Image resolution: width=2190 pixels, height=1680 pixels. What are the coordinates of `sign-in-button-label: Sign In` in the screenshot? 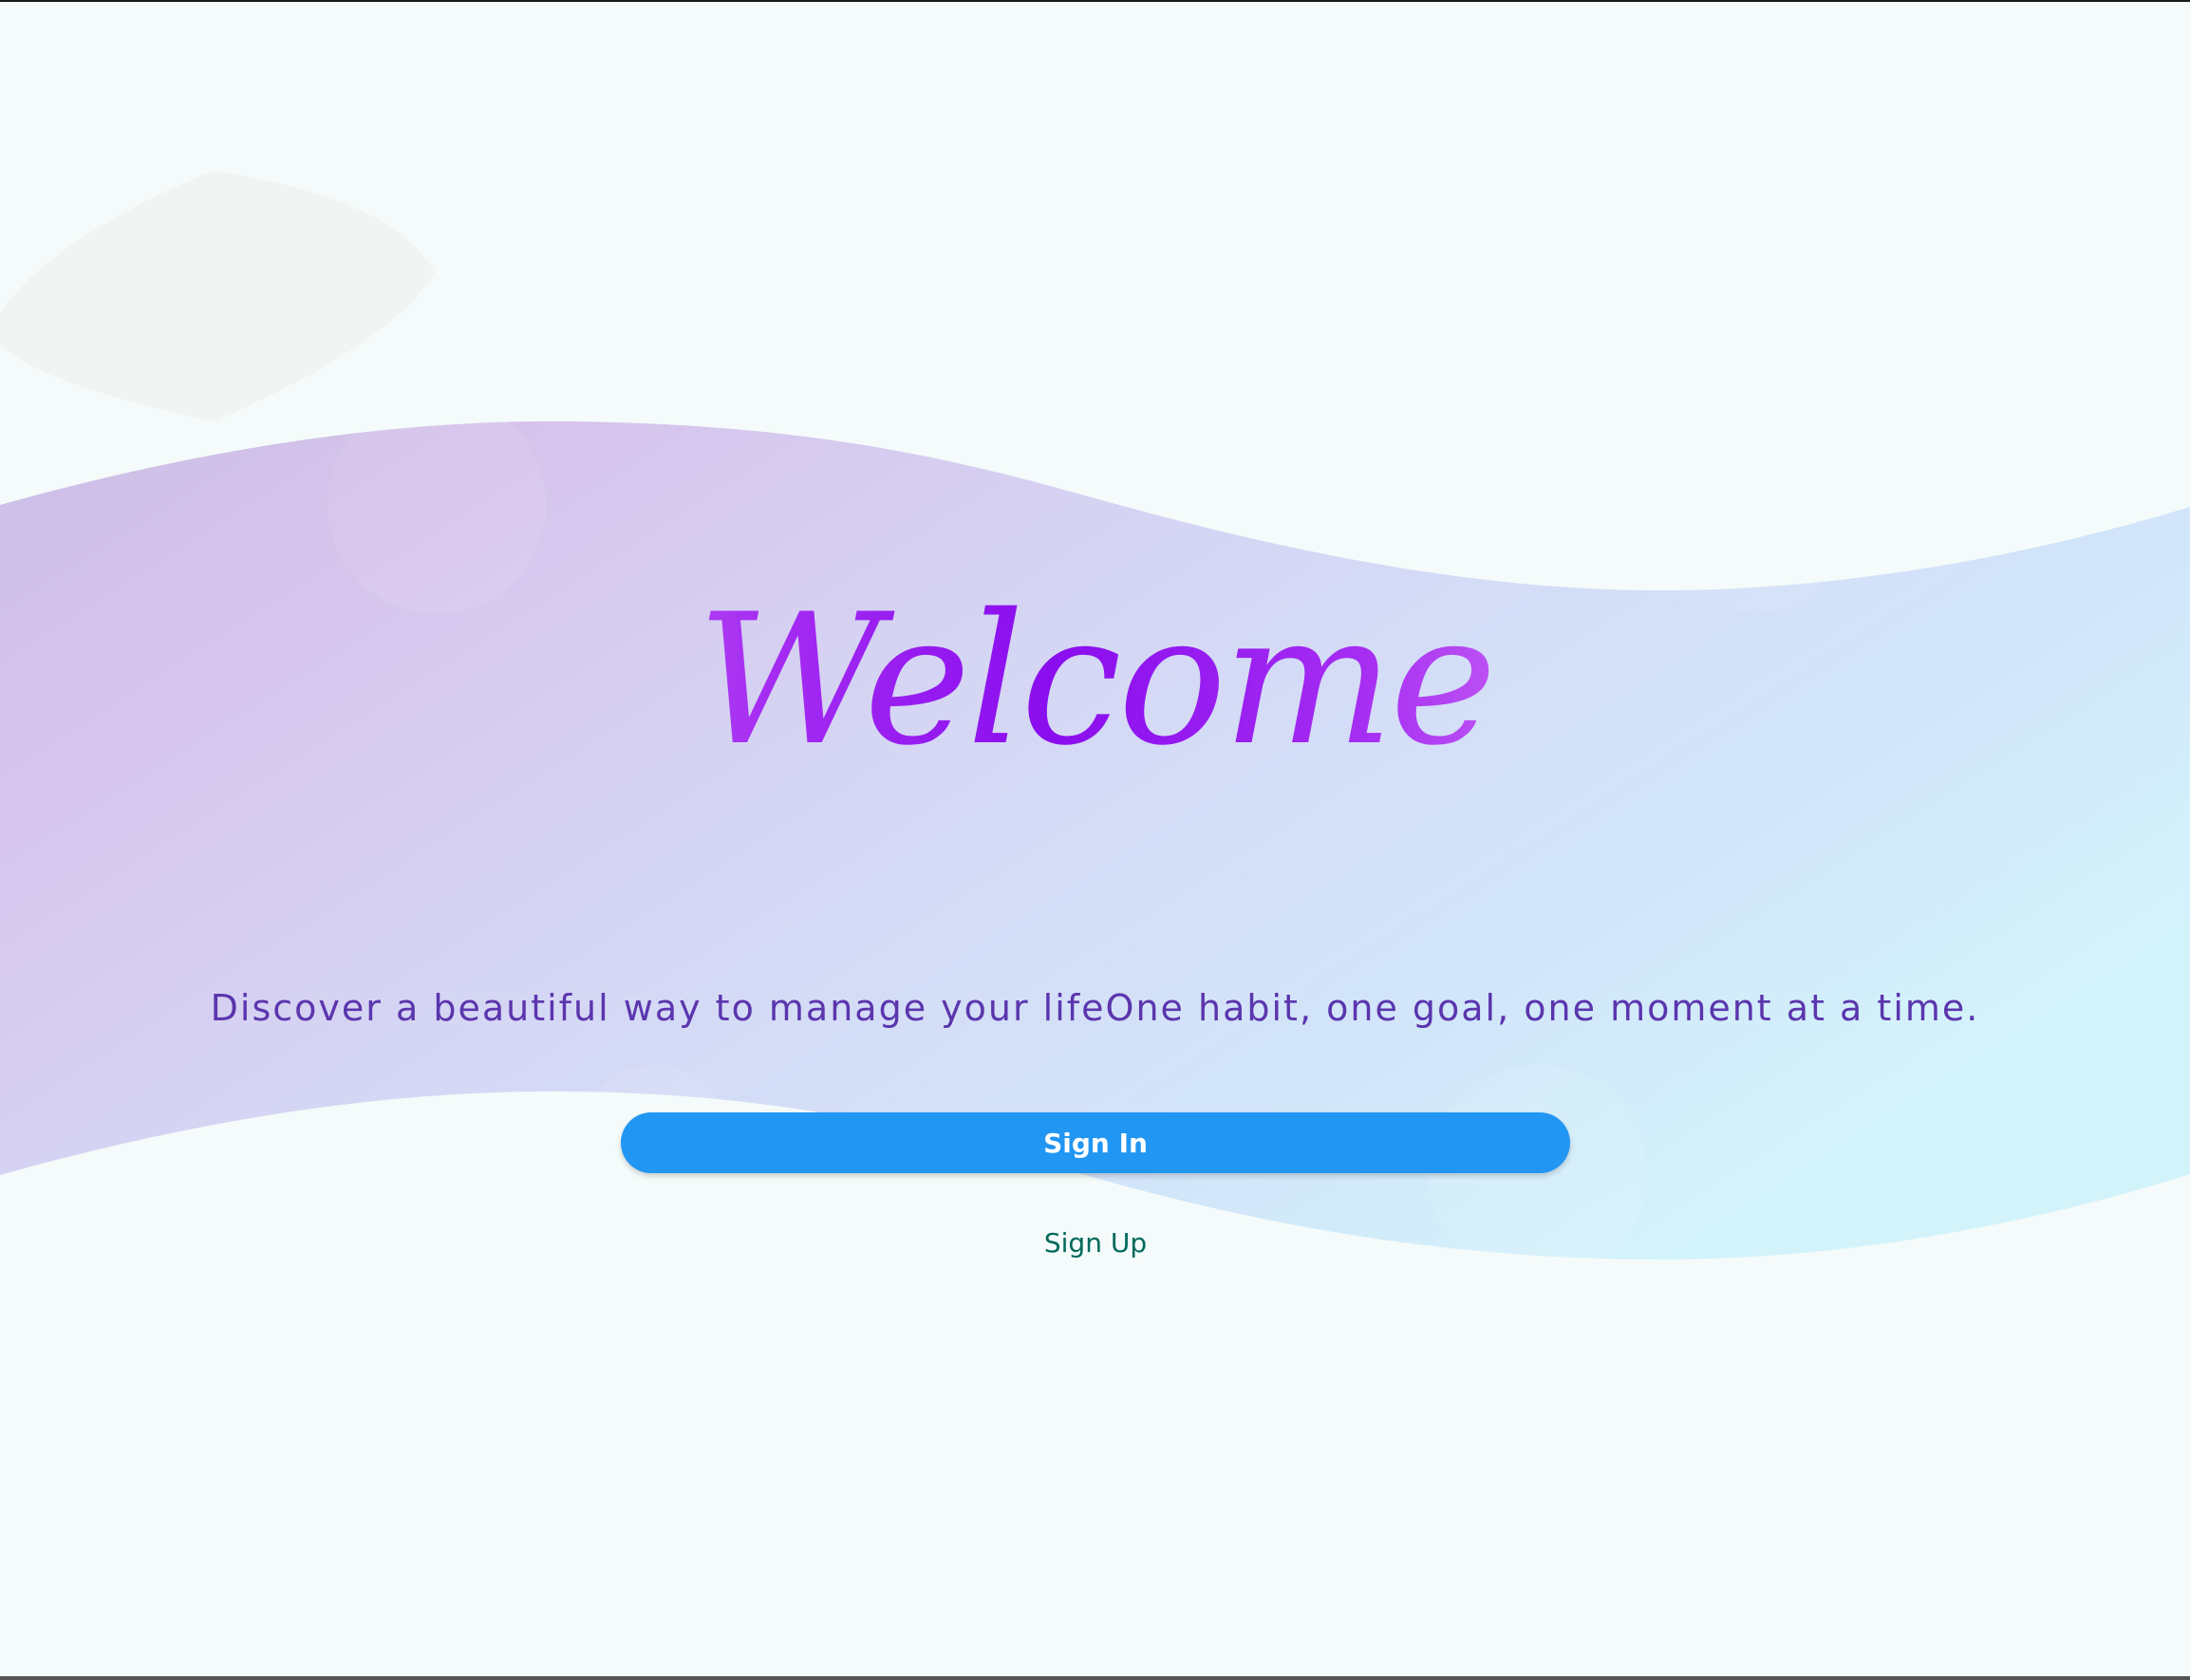 It's located at (1095, 1143).